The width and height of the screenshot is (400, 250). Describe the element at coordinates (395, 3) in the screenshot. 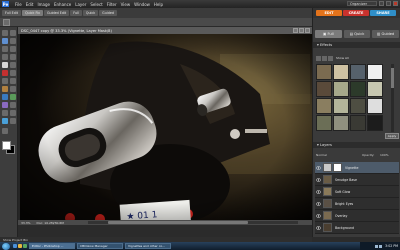

I see `close-button` at that location.